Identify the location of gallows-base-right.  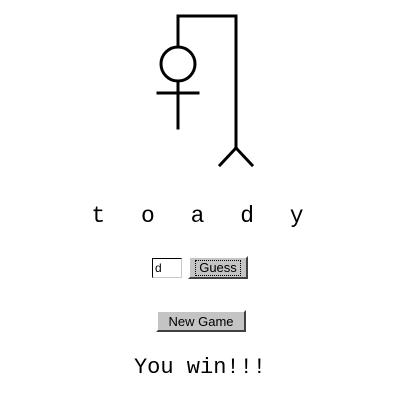
(244, 156).